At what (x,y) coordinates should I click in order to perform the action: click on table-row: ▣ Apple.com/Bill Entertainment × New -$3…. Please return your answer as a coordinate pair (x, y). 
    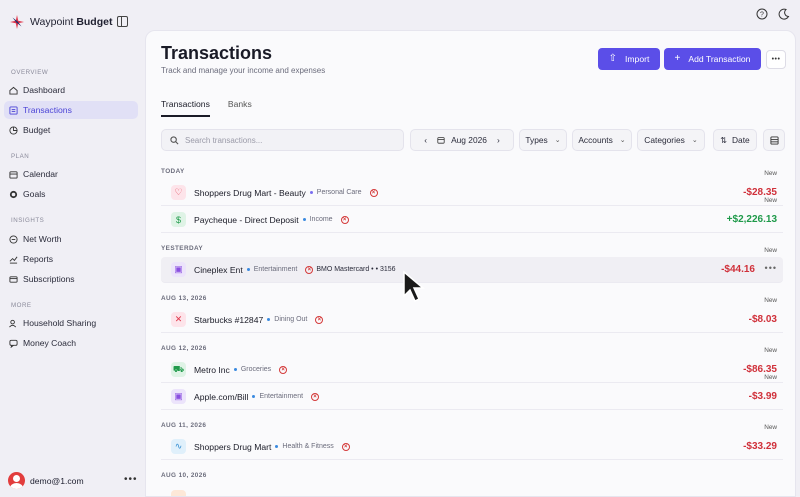
    Looking at the image, I should click on (472, 392).